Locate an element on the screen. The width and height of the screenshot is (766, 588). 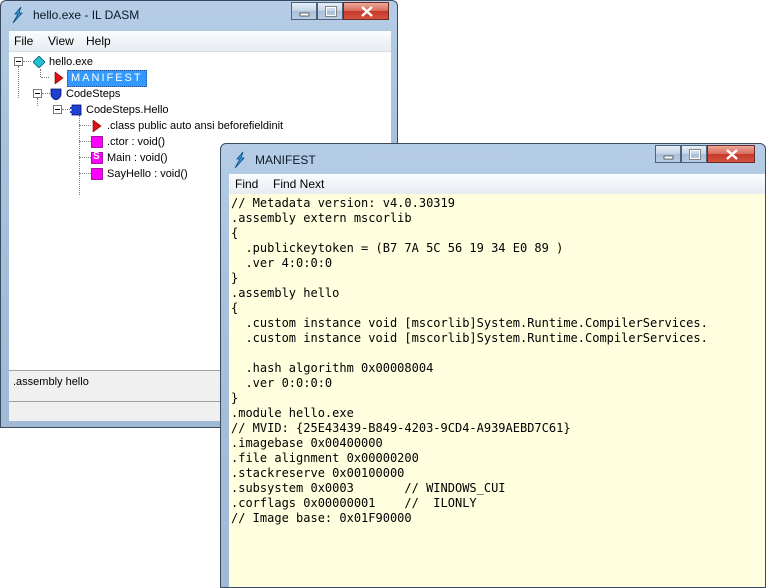
manifest-menu-bar: Find Find Next is located at coordinates (497, 184).